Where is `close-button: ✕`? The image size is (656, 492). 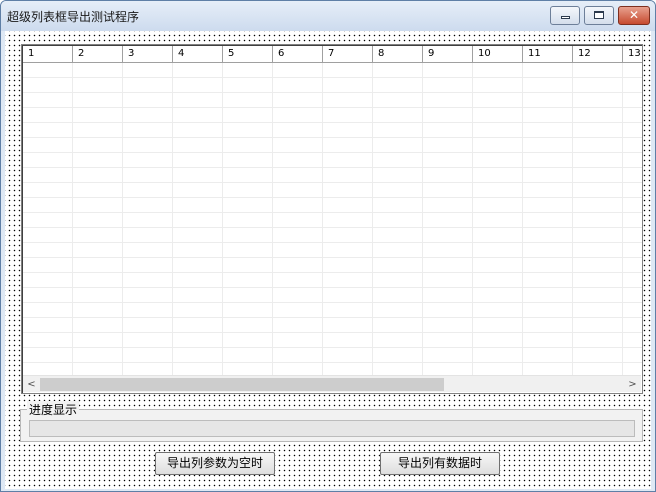
close-button: ✕ is located at coordinates (634, 15).